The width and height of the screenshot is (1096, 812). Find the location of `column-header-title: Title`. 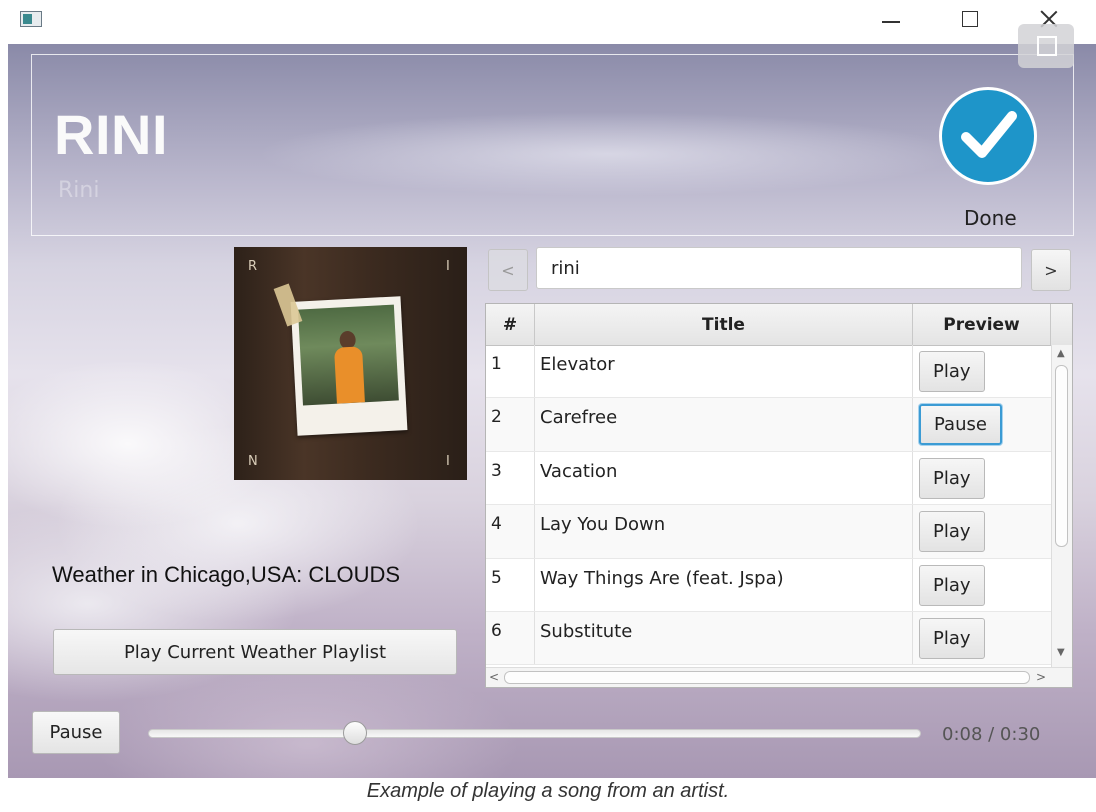

column-header-title: Title is located at coordinates (724, 324).